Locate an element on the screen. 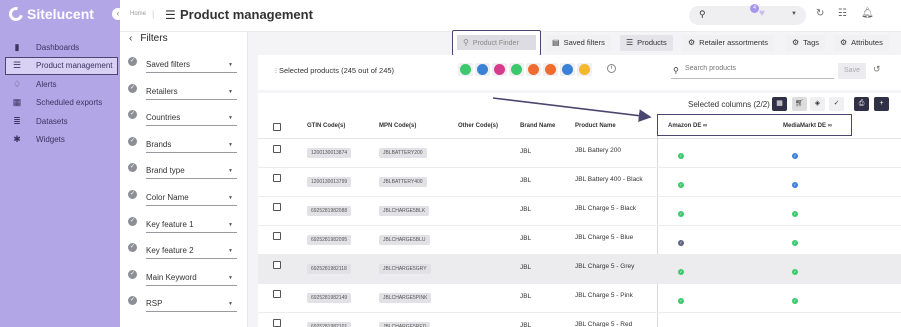 The width and height of the screenshot is (901, 327). filter-brand-type: ✓ Brand type ▼ is located at coordinates (184, 176).